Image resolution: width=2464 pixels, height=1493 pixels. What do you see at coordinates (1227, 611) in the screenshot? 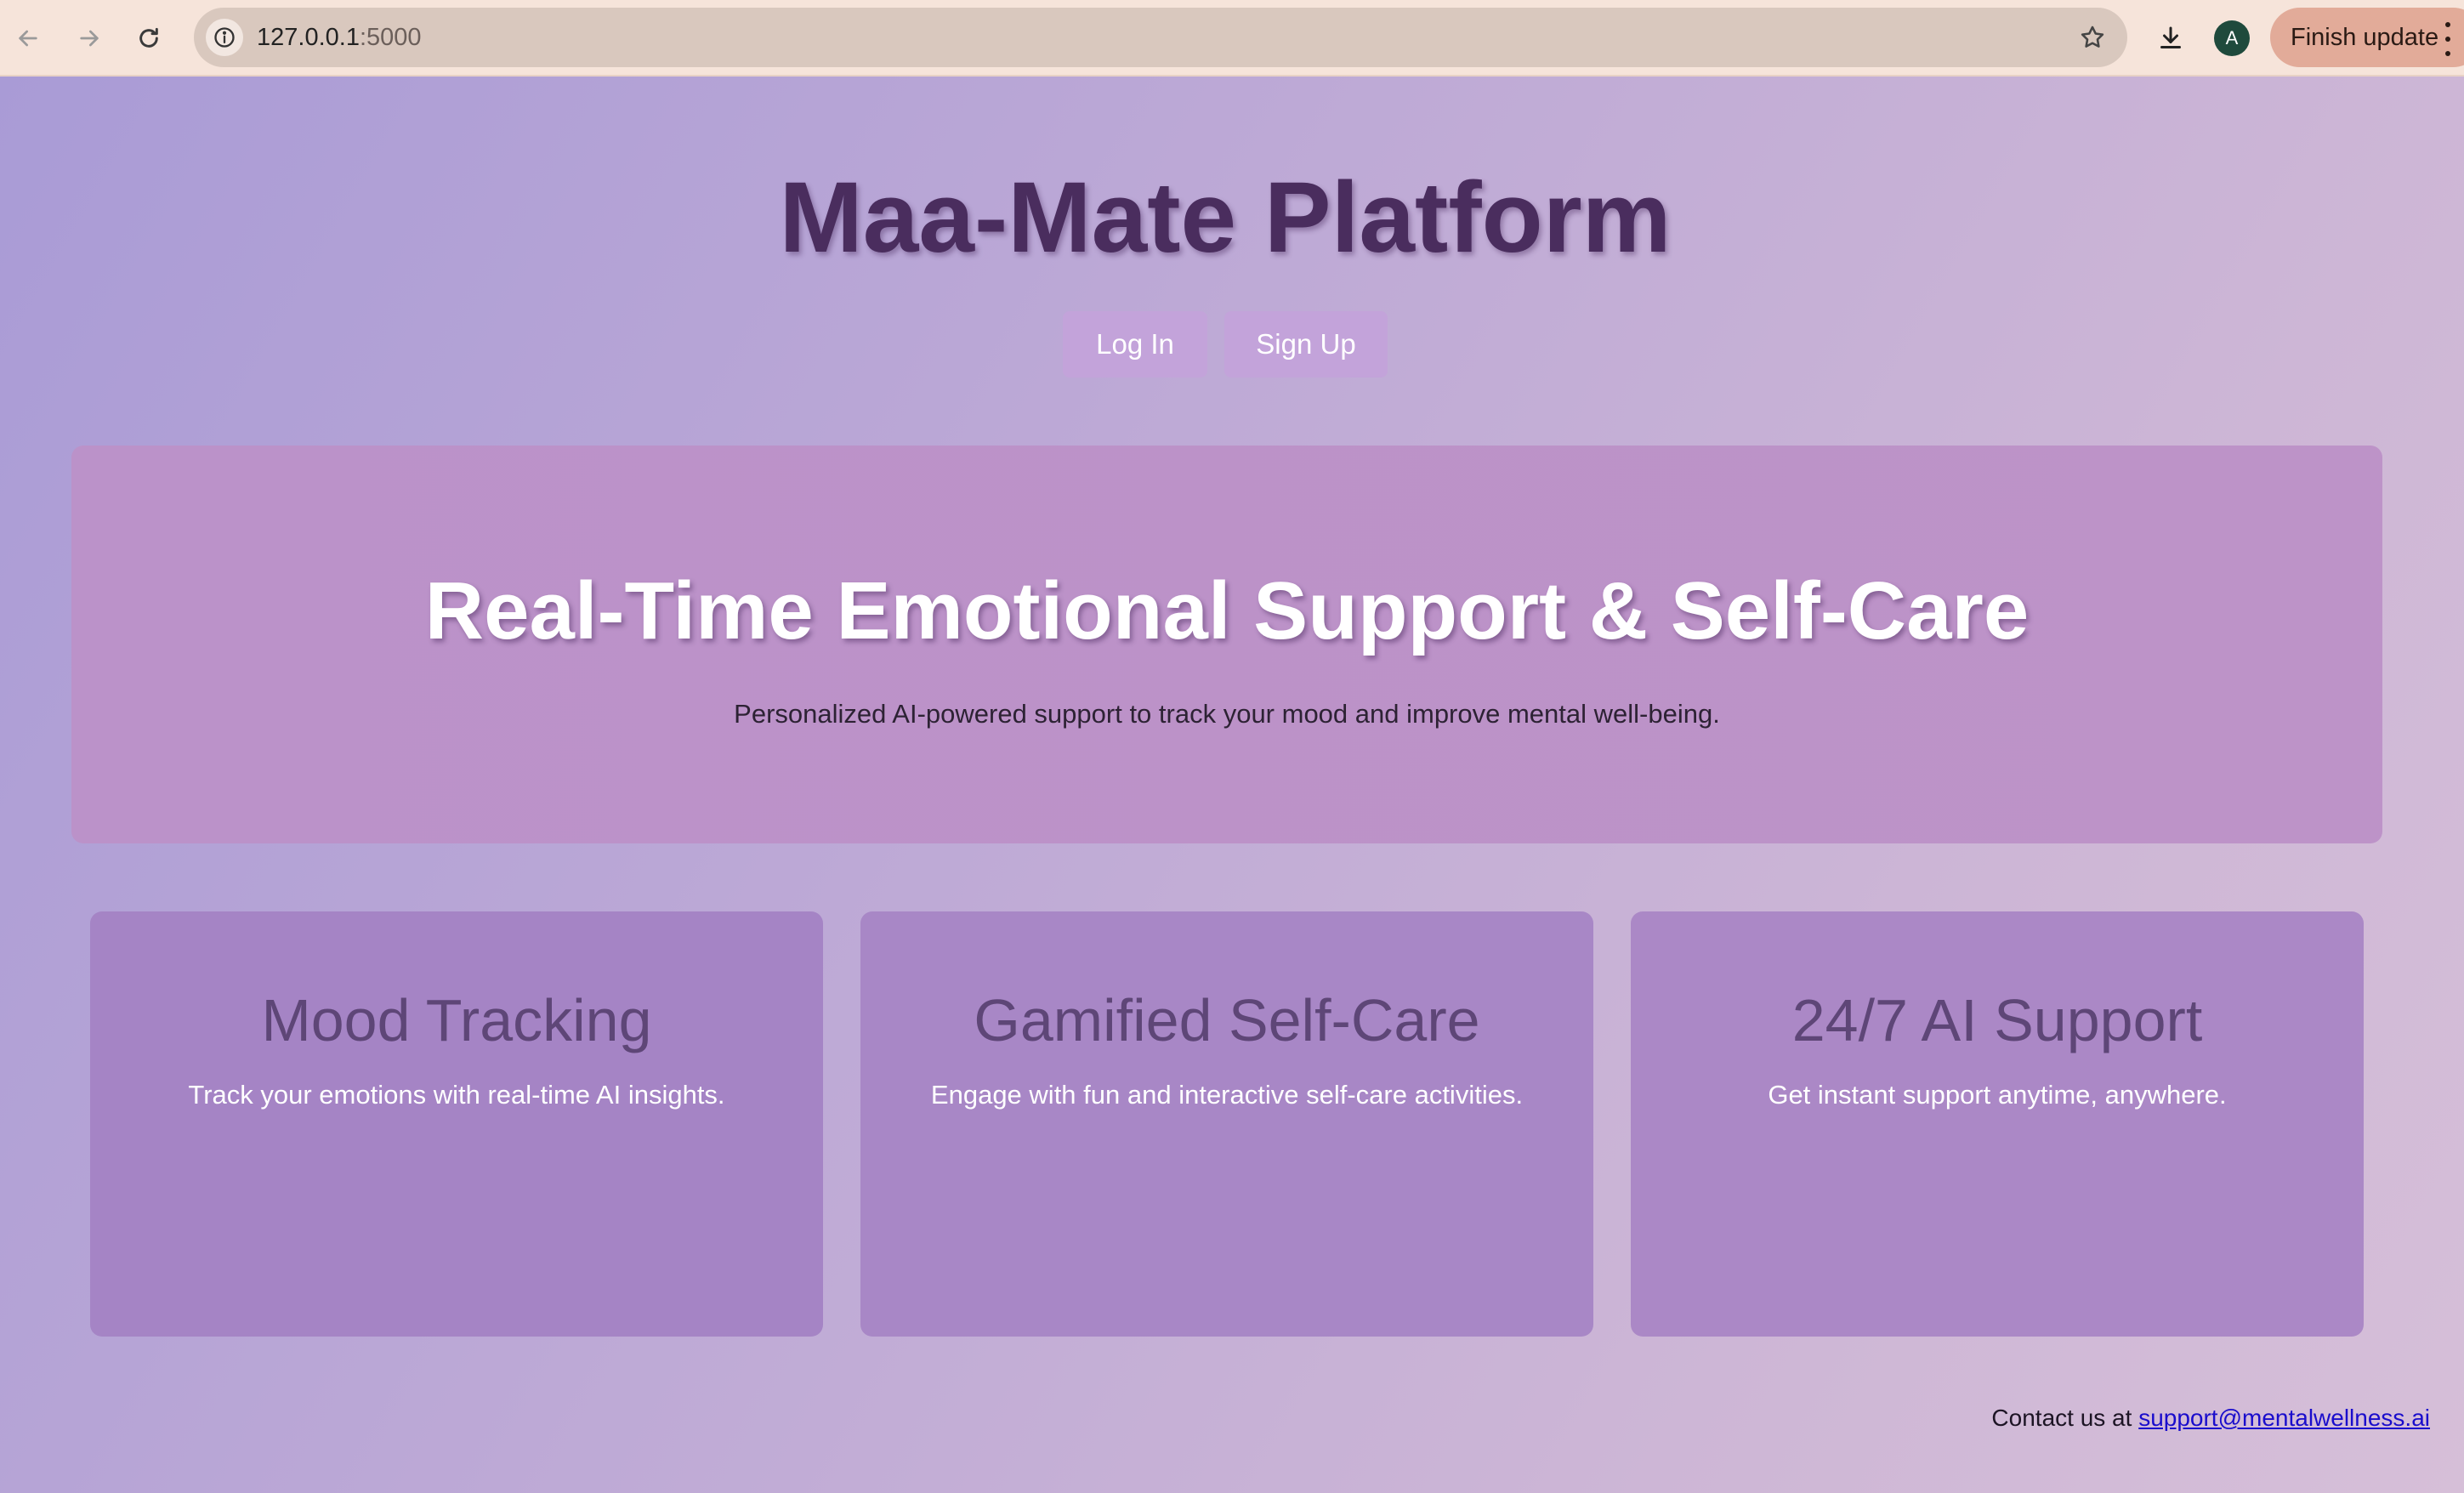
I see `hero-title: Real-Time Emotional Support & Self-Care` at bounding box center [1227, 611].